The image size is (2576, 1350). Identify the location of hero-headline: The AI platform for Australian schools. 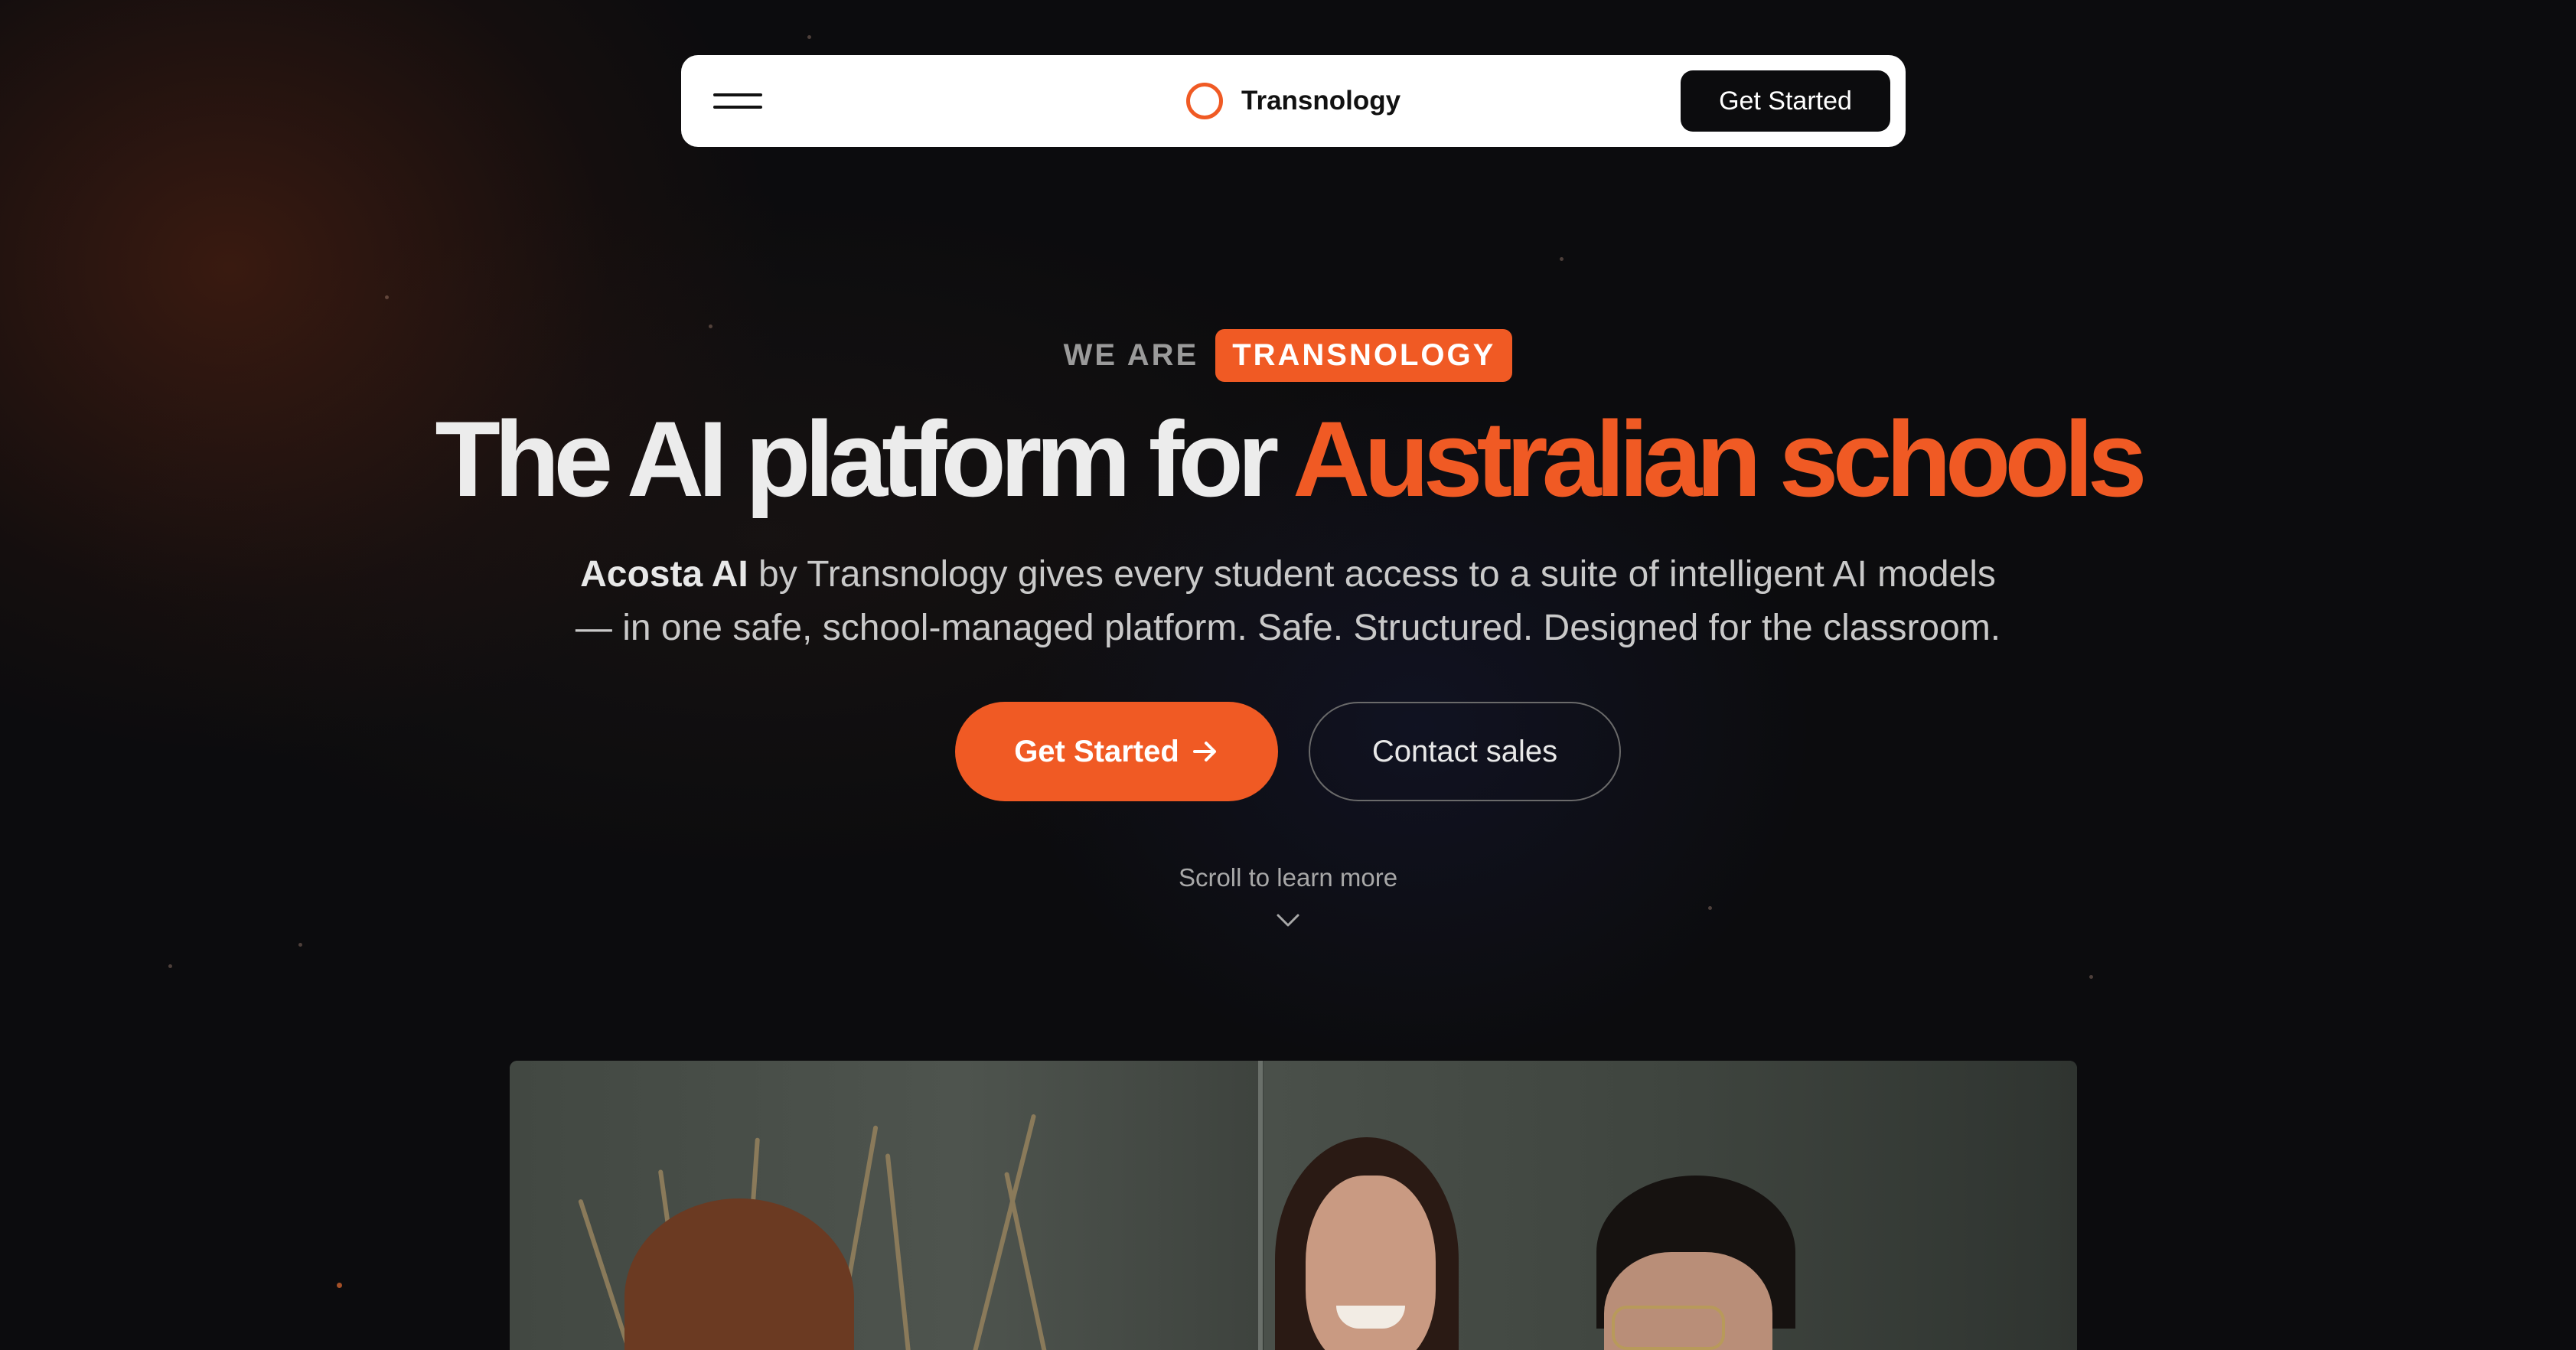
(1288, 459).